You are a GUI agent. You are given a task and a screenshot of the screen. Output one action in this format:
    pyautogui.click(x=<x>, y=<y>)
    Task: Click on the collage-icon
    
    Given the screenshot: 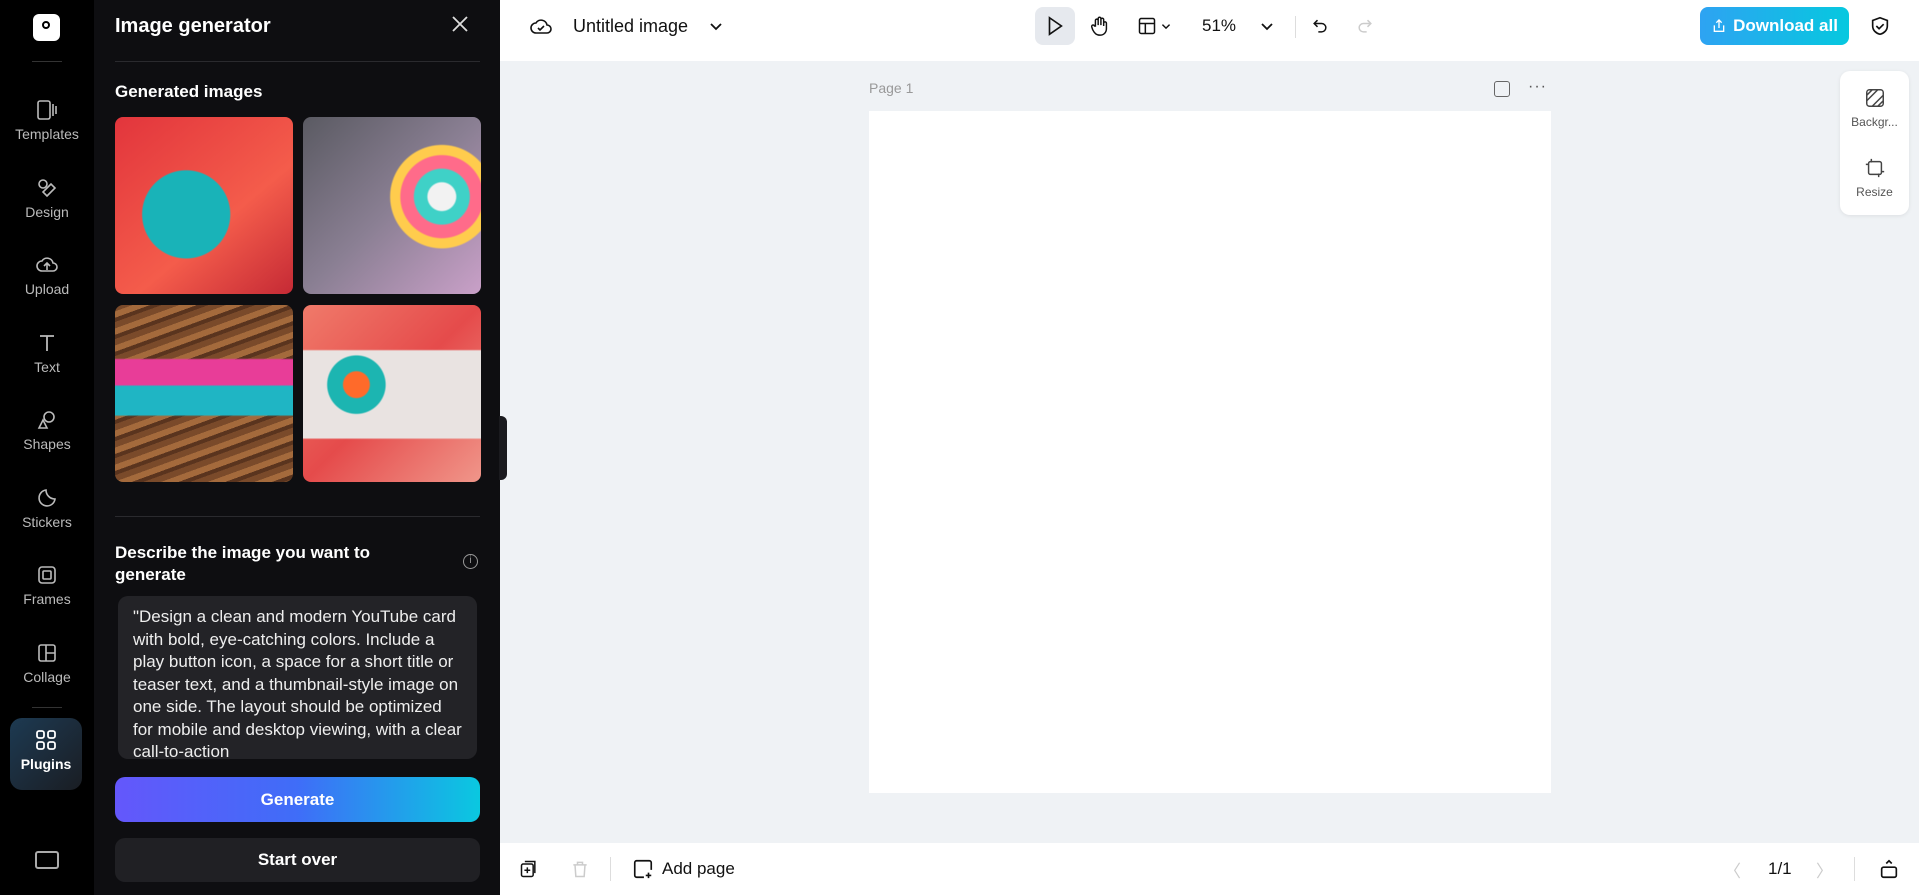 What is the action you would take?
    pyautogui.click(x=47, y=653)
    